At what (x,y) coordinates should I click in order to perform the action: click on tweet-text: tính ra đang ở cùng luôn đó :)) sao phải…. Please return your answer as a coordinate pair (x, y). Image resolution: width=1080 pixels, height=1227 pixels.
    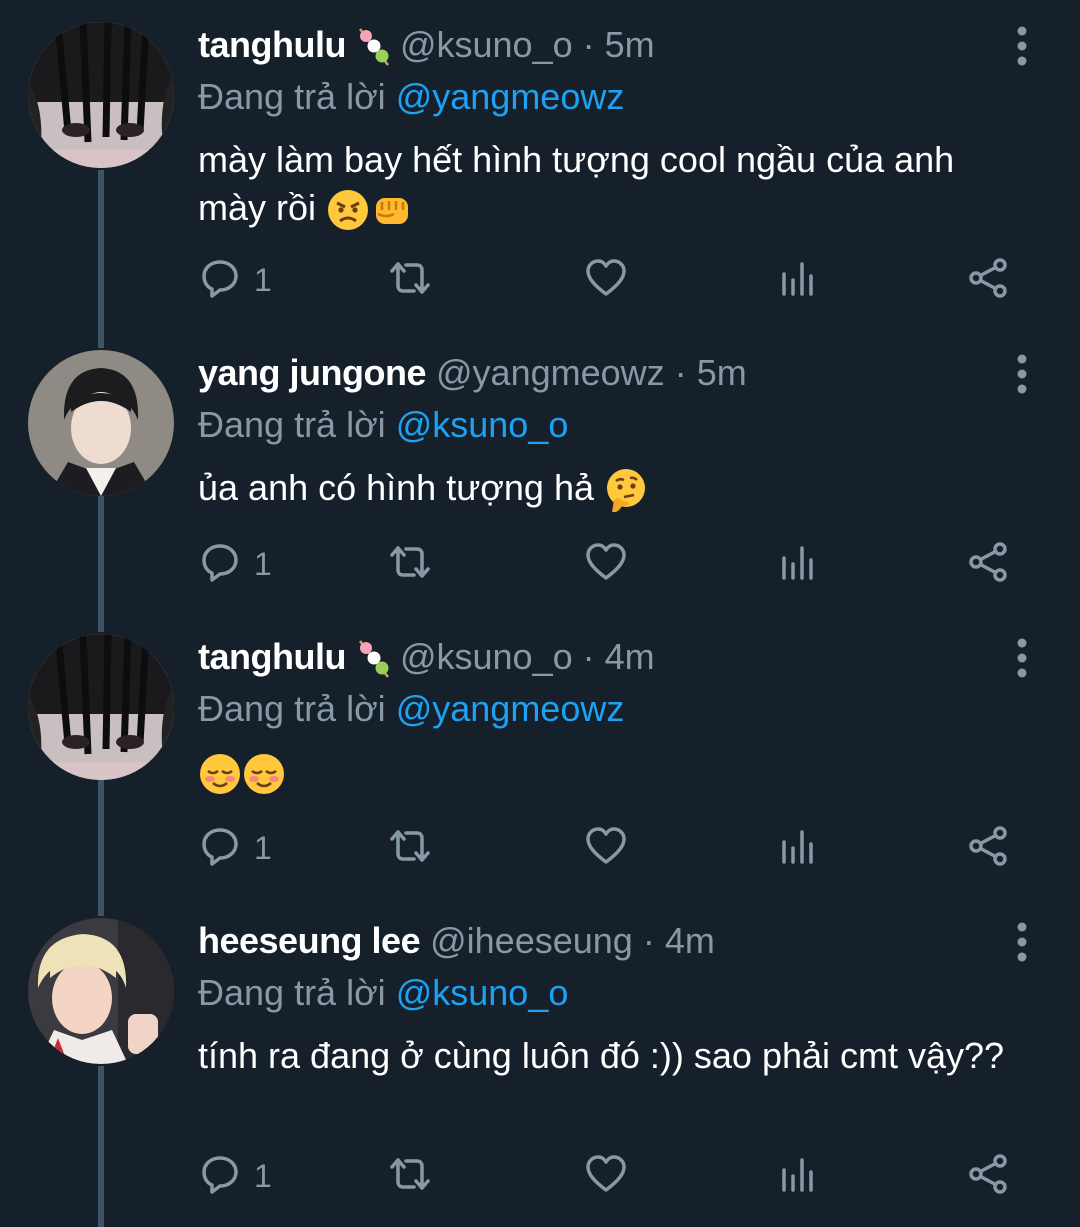
    Looking at the image, I should click on (609, 1056).